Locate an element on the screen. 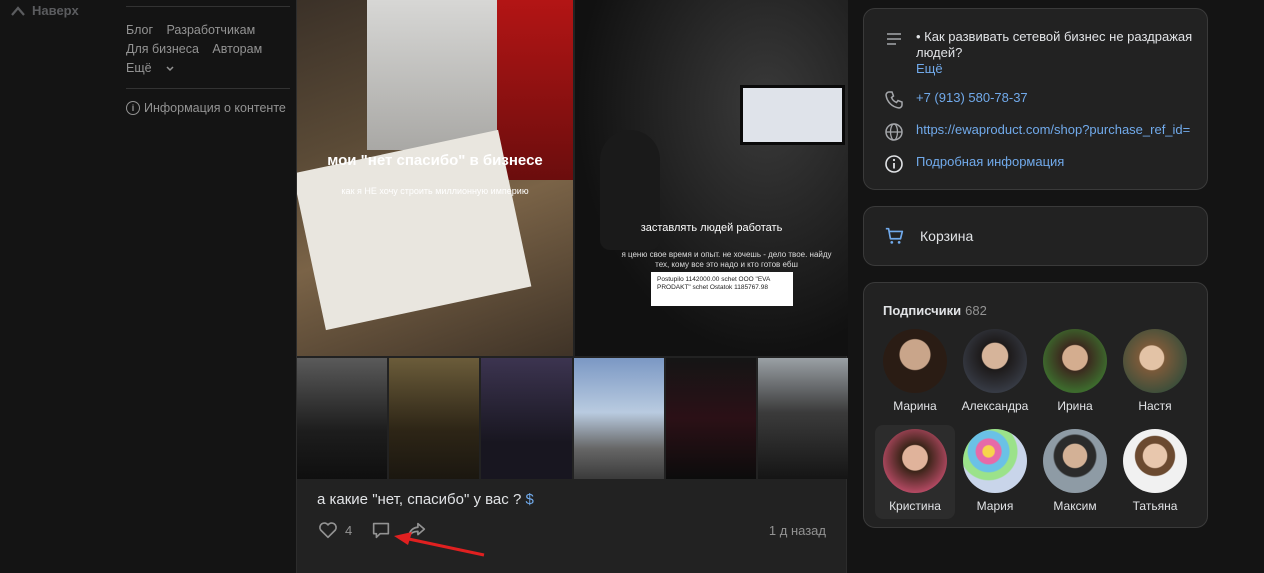  photo-main-subtitle: как я НЕ хочу строить миллионную империю is located at coordinates (435, 191).